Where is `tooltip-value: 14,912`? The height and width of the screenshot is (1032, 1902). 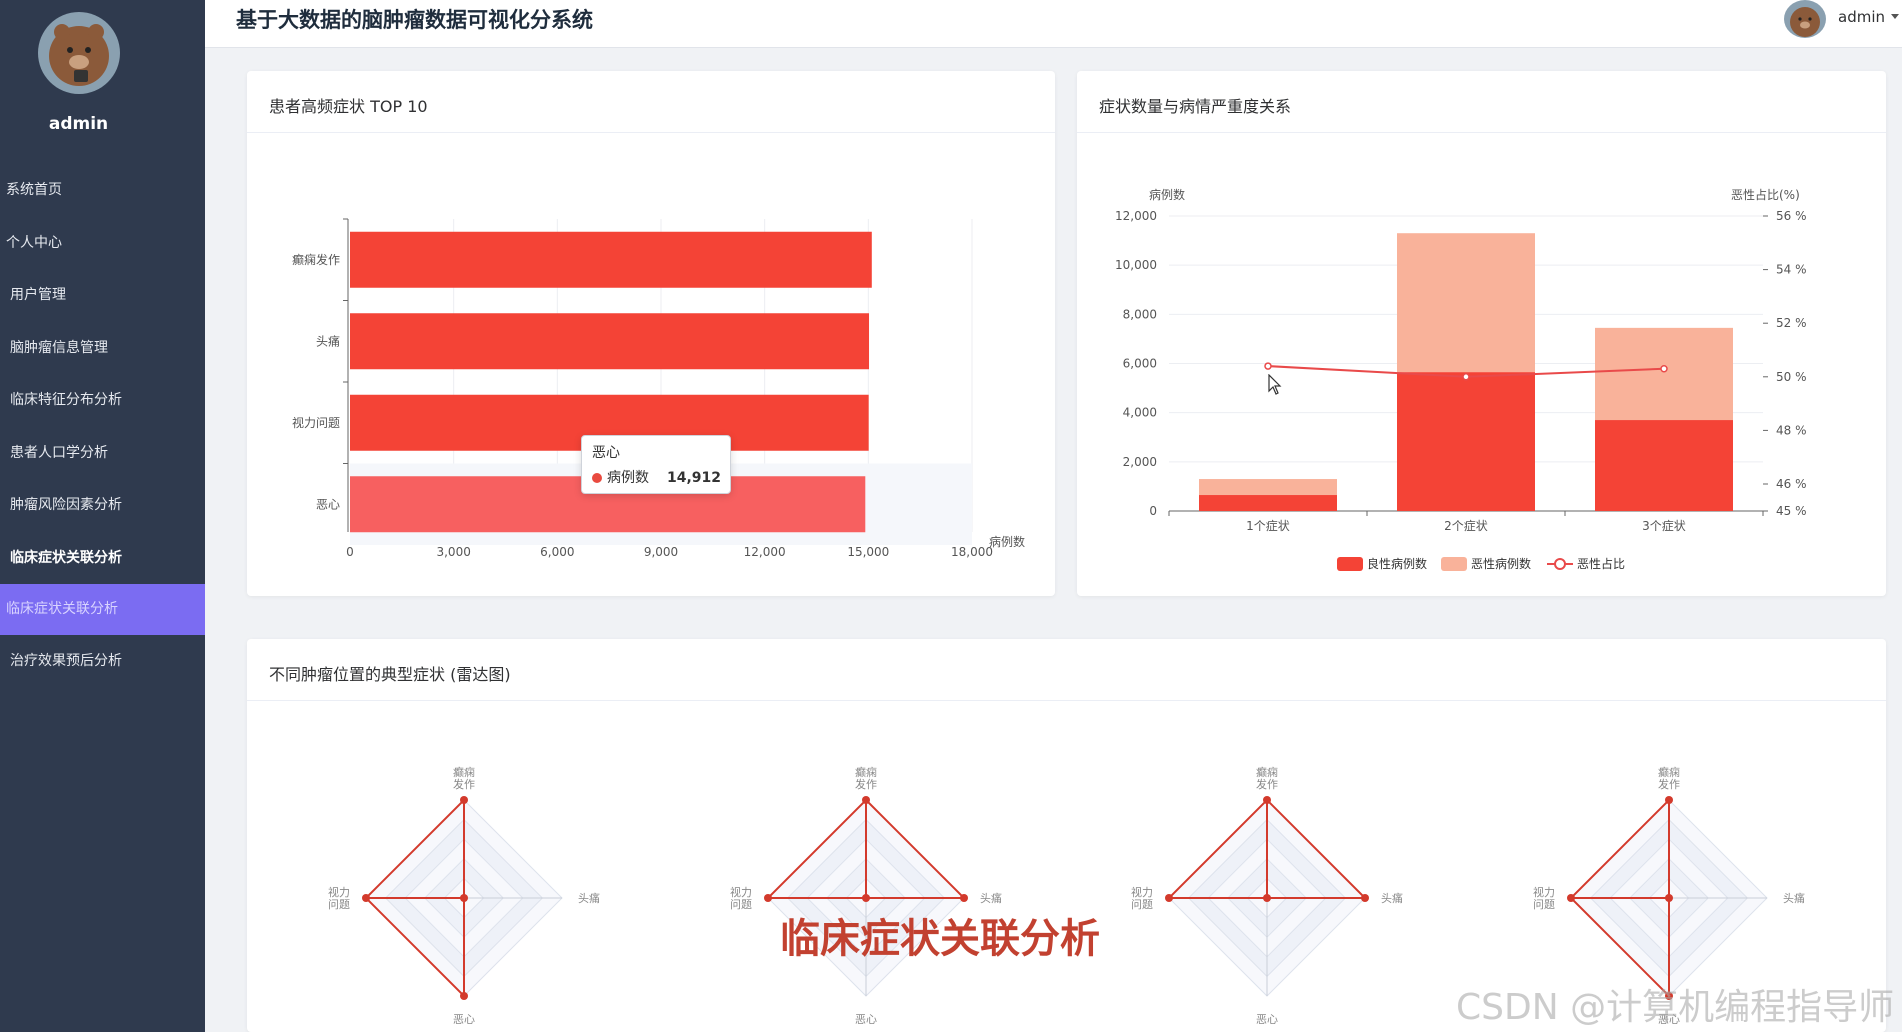 tooltip-value: 14,912 is located at coordinates (694, 478).